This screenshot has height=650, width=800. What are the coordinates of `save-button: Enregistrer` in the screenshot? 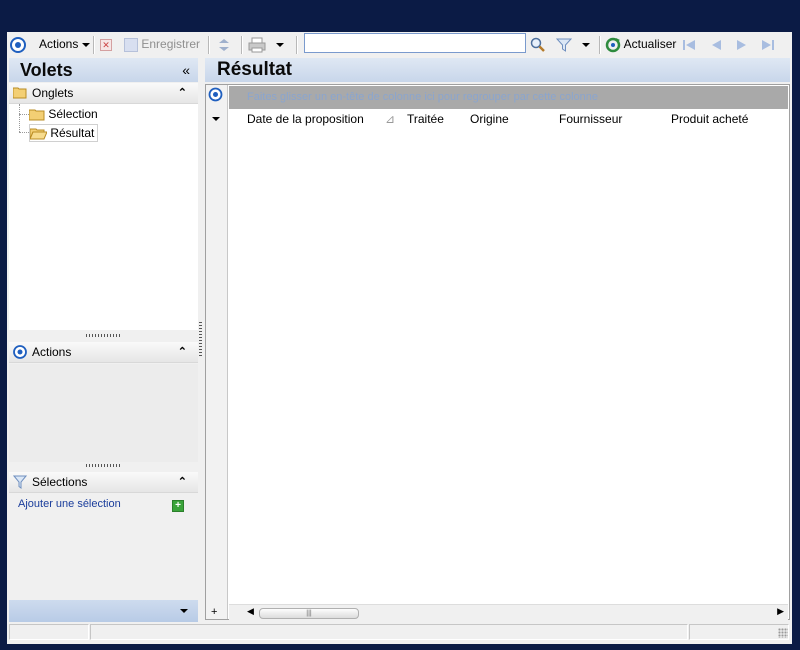 It's located at (162, 44).